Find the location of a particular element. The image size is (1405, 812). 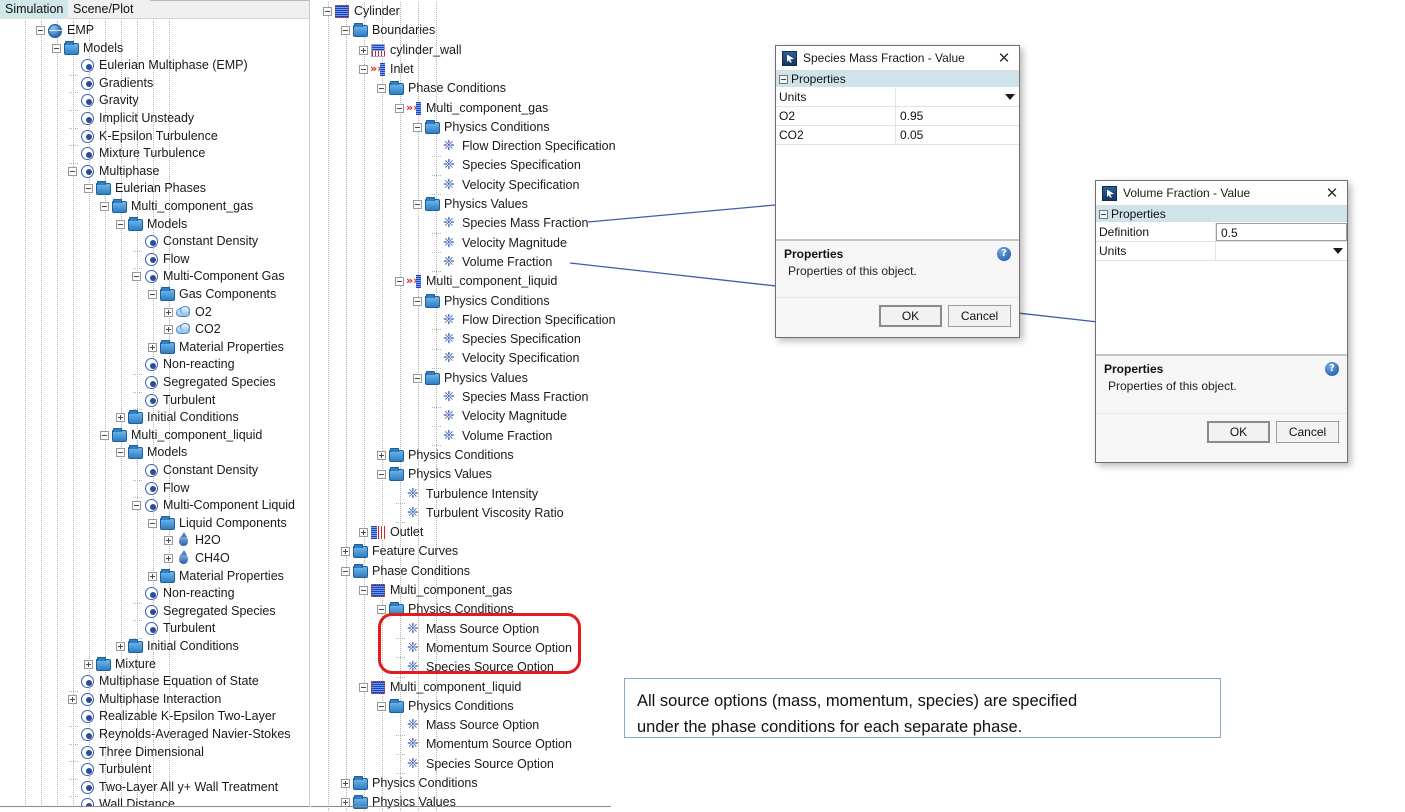

properties-grid: Definition 0.5 Units is located at coordinates (1221, 242).